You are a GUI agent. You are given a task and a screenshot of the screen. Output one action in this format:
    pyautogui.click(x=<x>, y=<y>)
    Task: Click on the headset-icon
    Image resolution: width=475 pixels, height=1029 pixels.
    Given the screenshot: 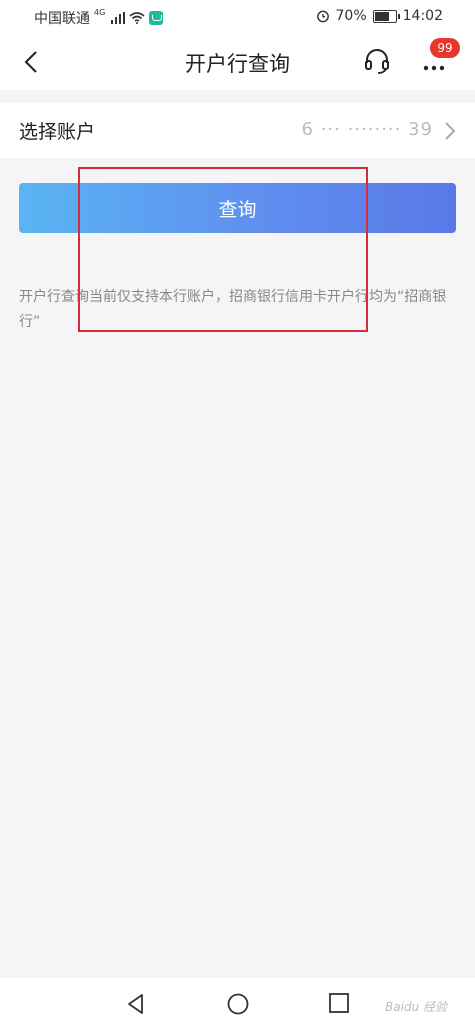 What is the action you would take?
    pyautogui.click(x=377, y=61)
    